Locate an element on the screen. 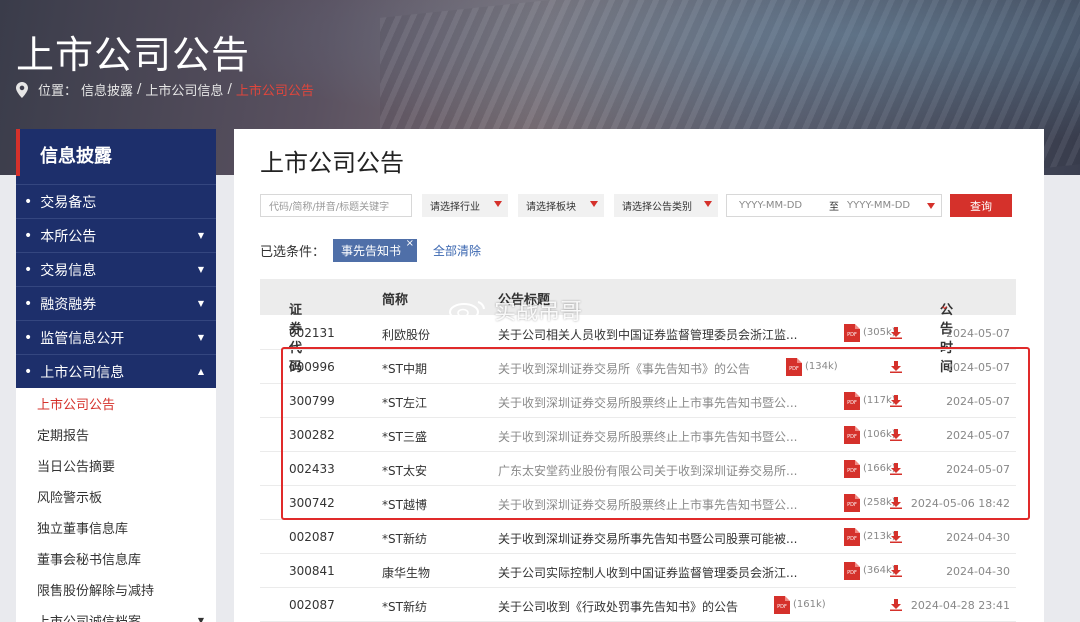 This screenshot has height=622, width=1080. sidebar-item-label: 本所公告 is located at coordinates (68, 236).